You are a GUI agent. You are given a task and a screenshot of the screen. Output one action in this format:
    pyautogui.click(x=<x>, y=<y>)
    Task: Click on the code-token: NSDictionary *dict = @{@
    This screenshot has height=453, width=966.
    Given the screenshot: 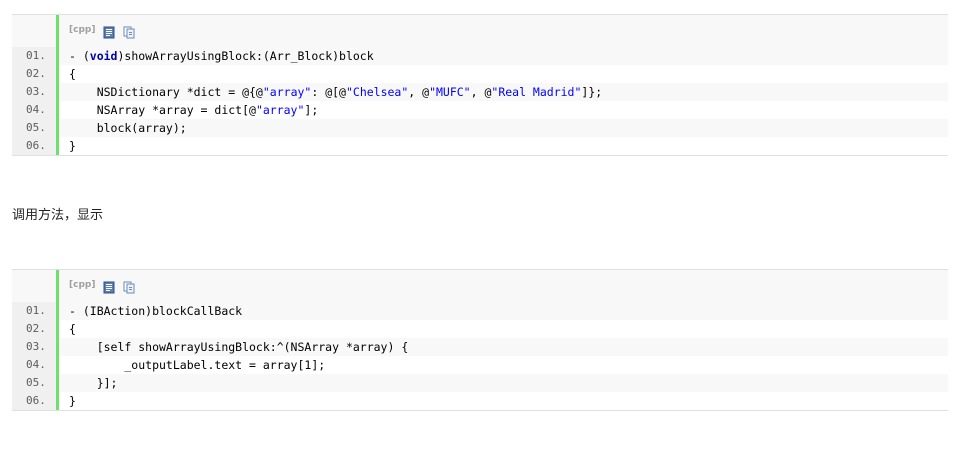 What is the action you would take?
    pyautogui.click(x=166, y=92)
    